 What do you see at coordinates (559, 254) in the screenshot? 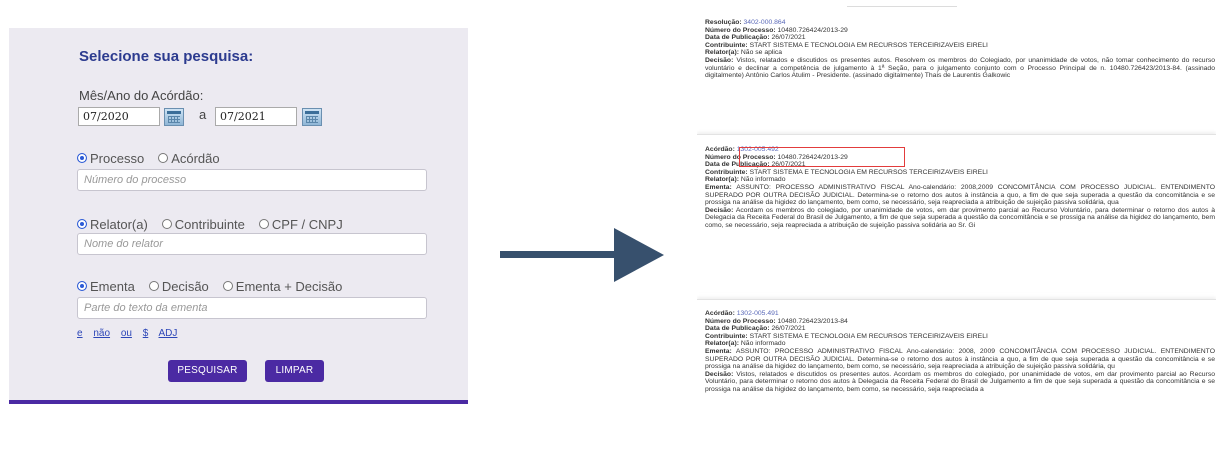
I see `arrow-shaft` at bounding box center [559, 254].